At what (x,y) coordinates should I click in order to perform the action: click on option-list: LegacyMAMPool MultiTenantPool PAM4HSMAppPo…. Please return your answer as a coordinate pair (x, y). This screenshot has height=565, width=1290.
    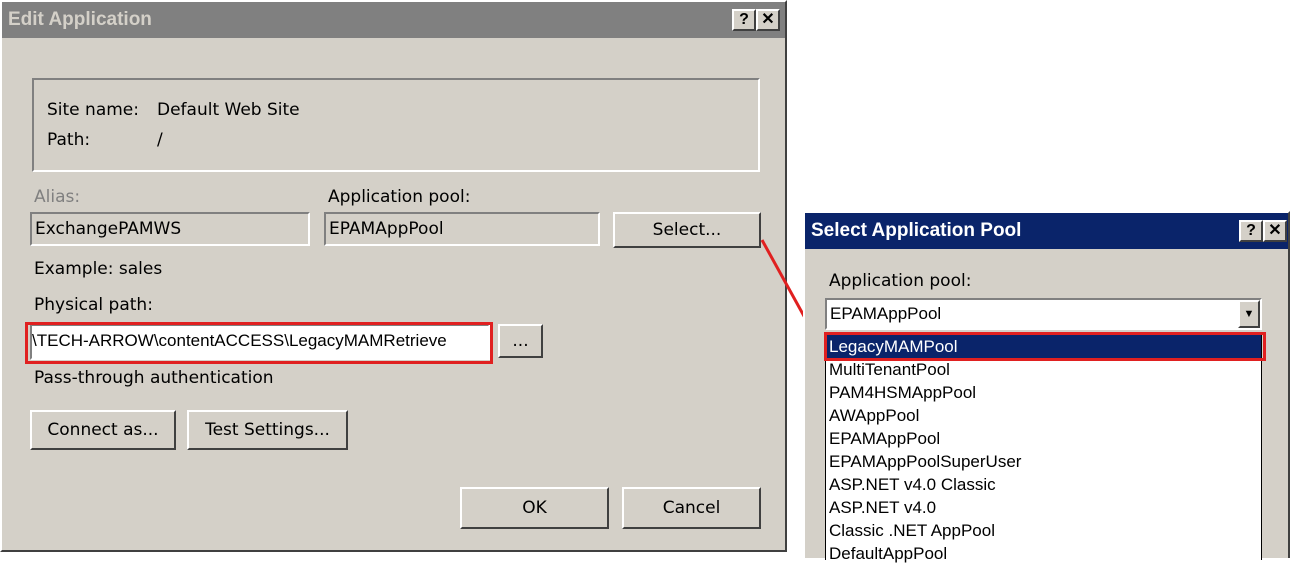
    Looking at the image, I should click on (1043, 450).